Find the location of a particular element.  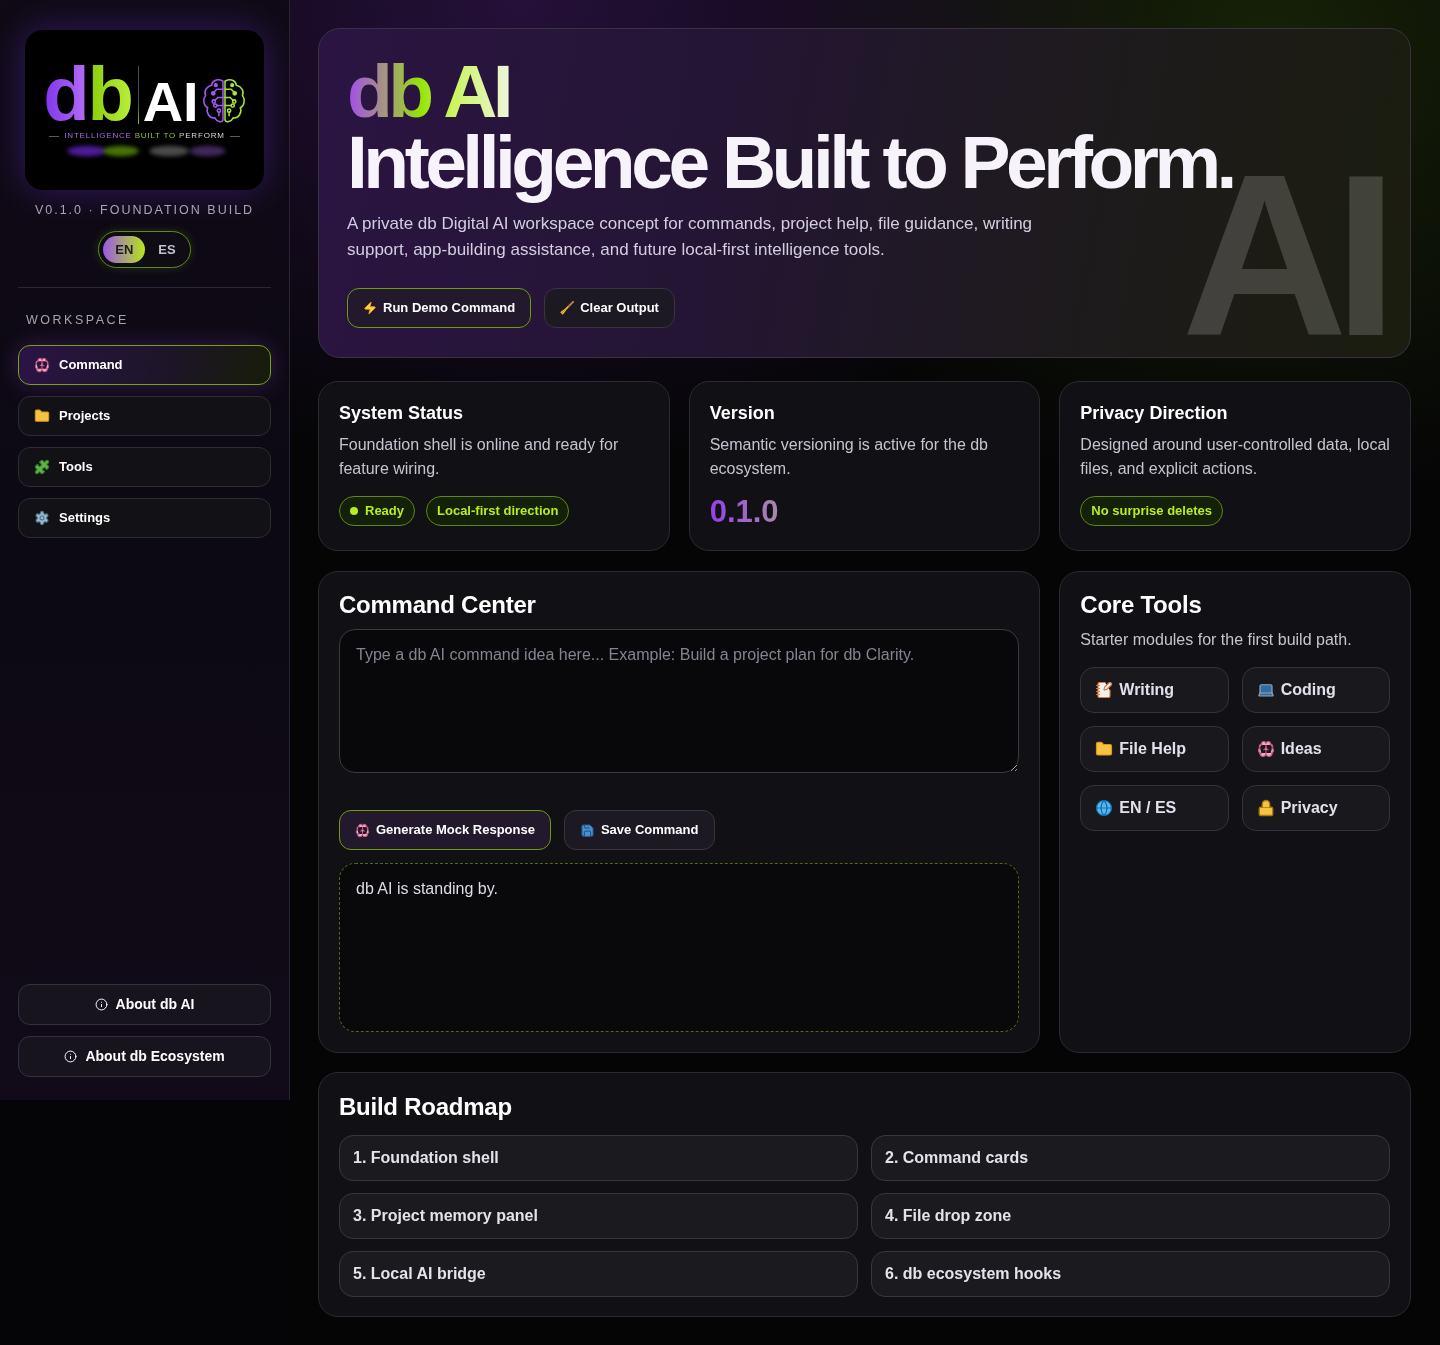

settings-icon is located at coordinates (42, 518).